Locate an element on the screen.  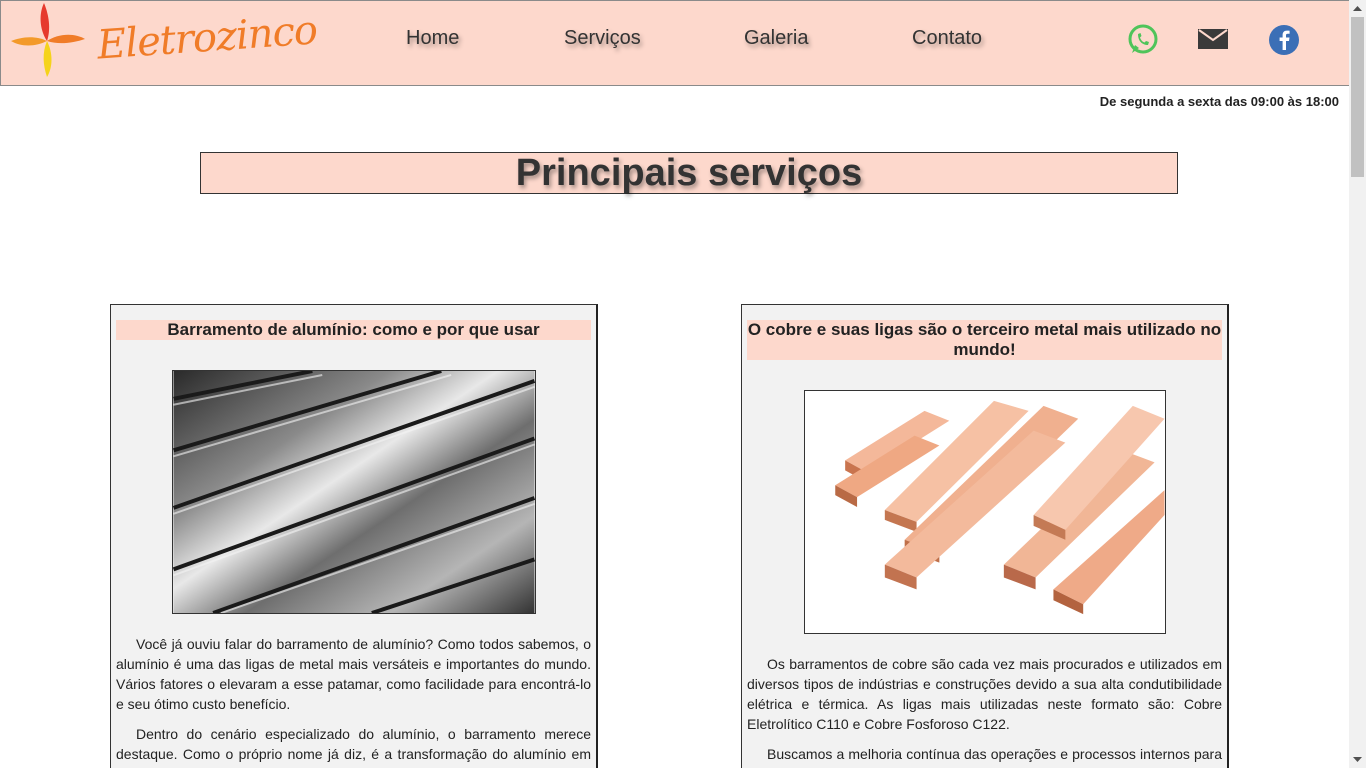
facebook-icon is located at coordinates (1284, 40).